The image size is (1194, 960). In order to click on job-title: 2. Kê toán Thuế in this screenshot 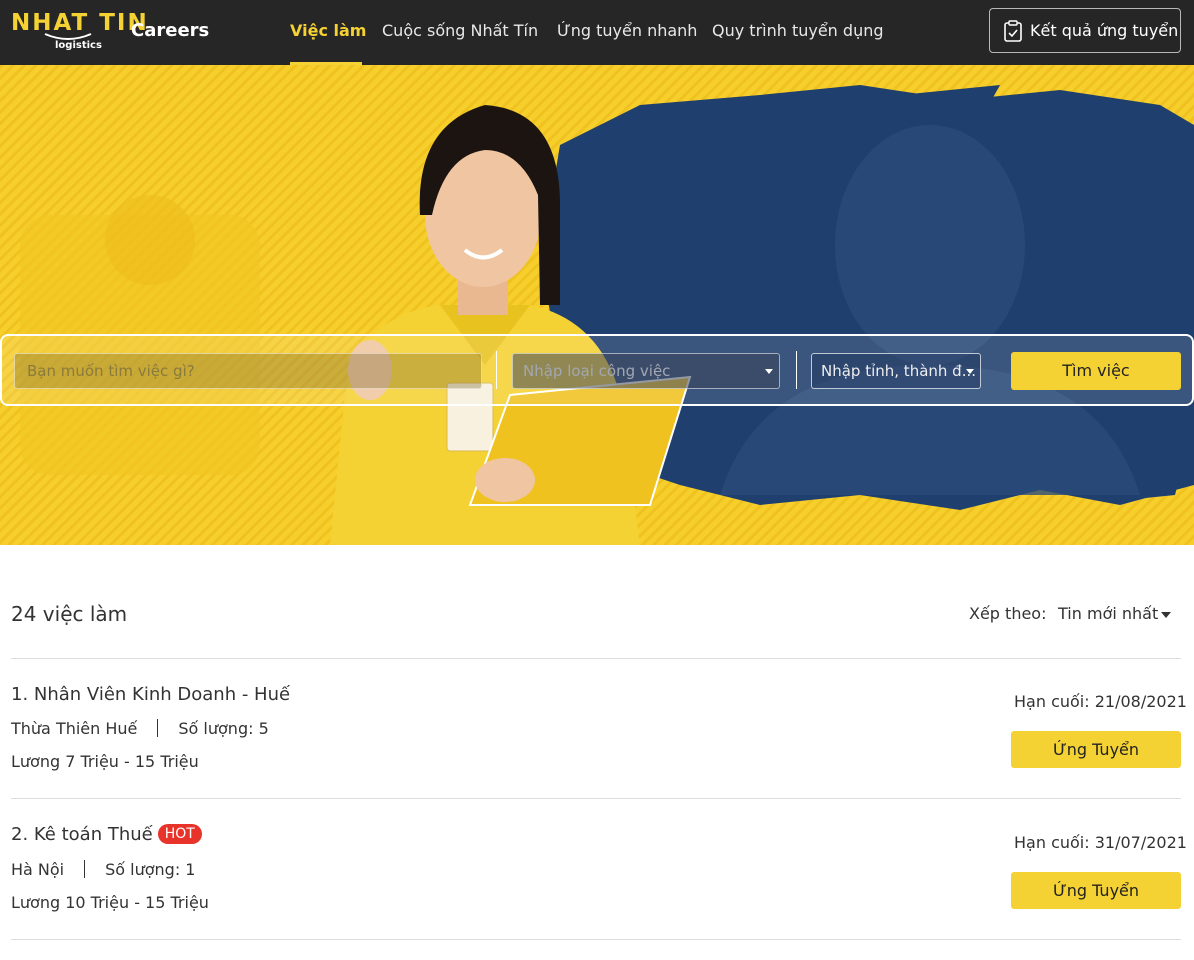, I will do `click(82, 834)`.